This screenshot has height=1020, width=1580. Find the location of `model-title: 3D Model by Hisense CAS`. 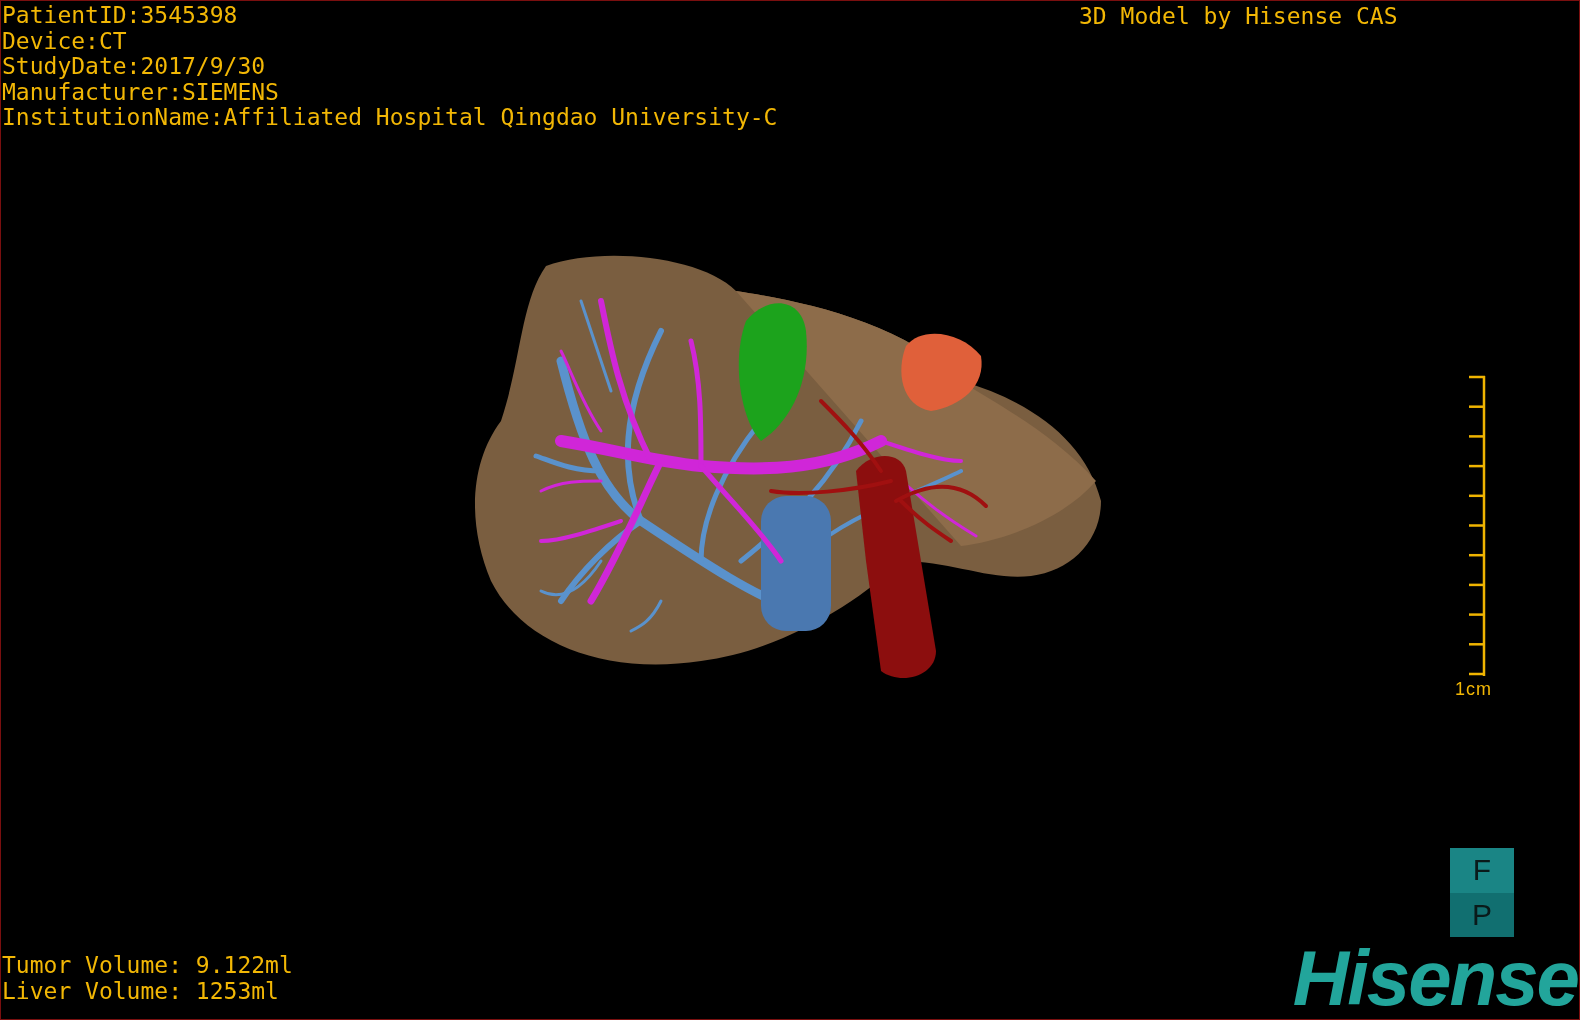

model-title: 3D Model by Hisense CAS is located at coordinates (1238, 17).